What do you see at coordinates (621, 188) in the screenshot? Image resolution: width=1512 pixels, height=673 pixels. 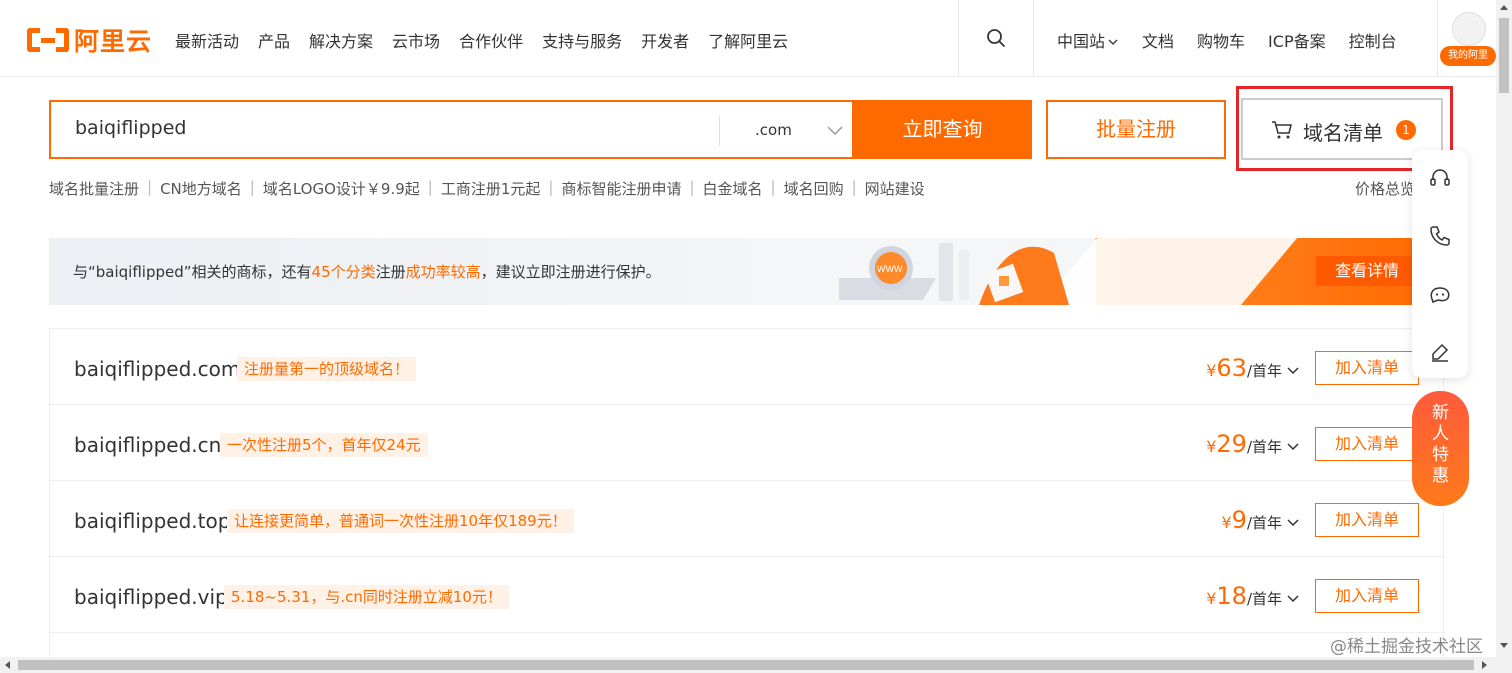 I see `link-trademark: 商标智能注册申请` at bounding box center [621, 188].